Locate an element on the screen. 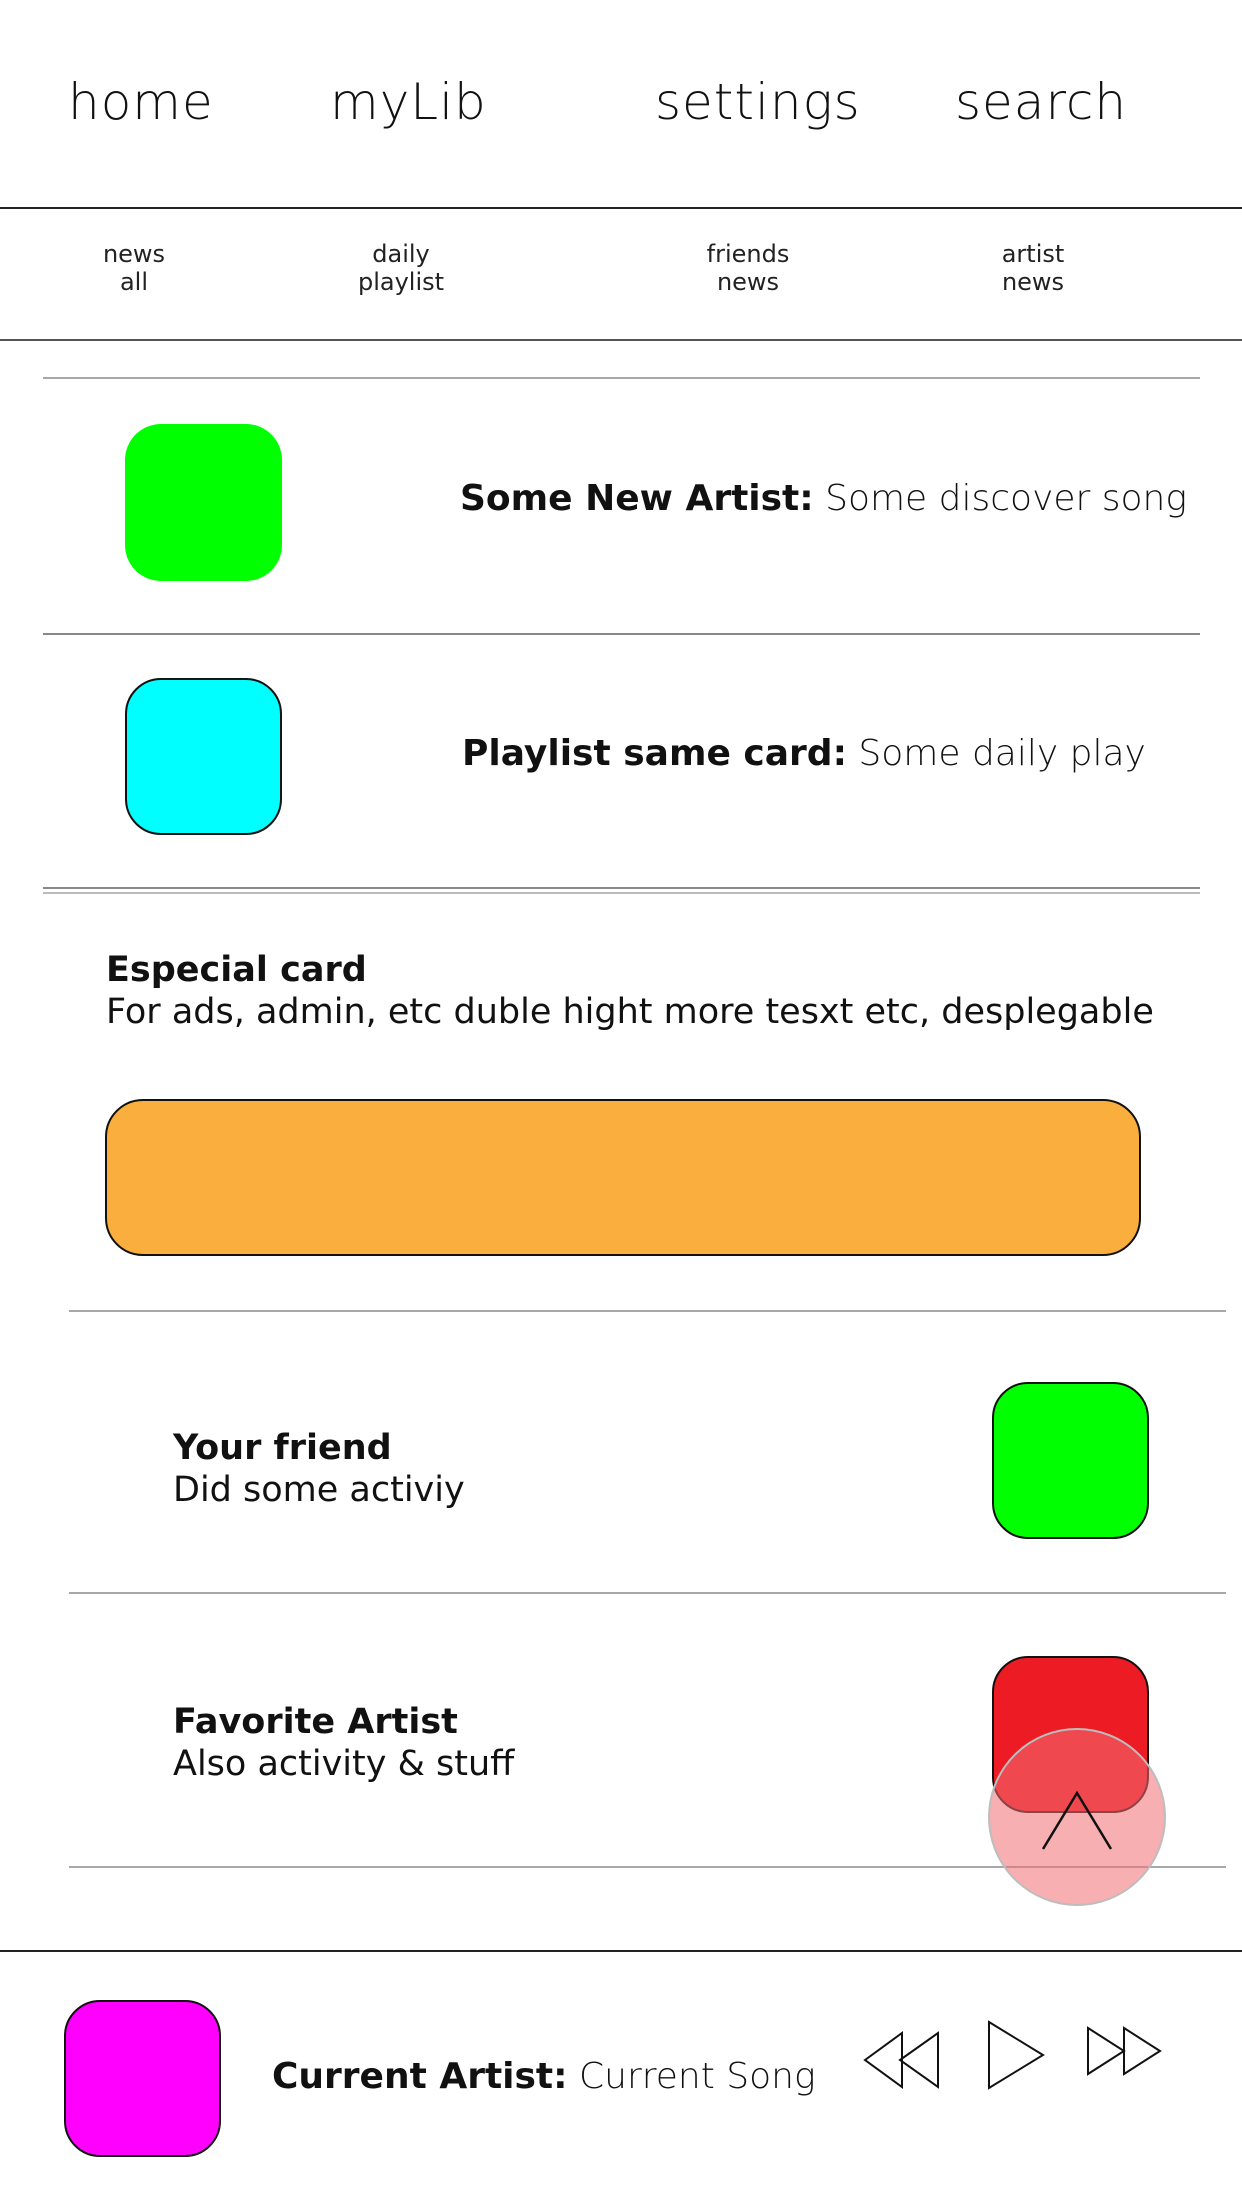 This screenshot has width=1242, height=2208. card-title: Some New Artist: is located at coordinates (637, 498).